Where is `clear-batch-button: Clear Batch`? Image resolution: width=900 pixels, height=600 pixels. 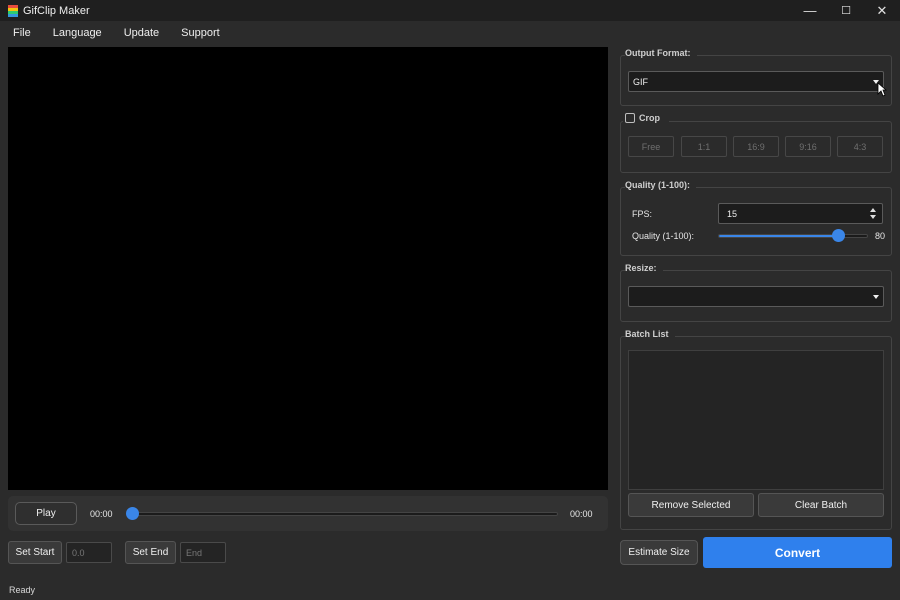
clear-batch-button: Clear Batch is located at coordinates (821, 505).